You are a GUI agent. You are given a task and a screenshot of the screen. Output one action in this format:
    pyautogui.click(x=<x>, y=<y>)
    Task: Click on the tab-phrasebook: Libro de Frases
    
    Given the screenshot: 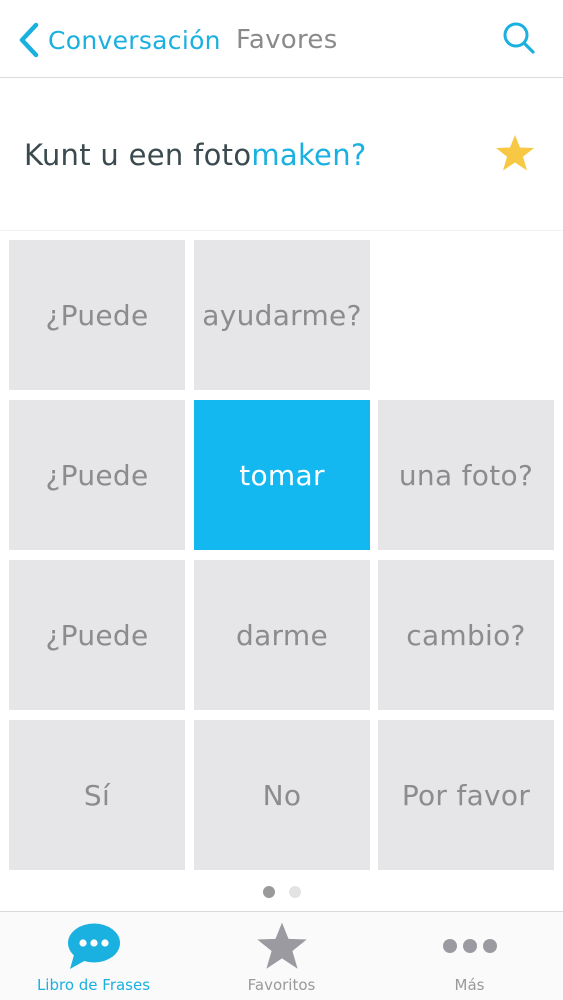 What is the action you would take?
    pyautogui.click(x=93, y=956)
    